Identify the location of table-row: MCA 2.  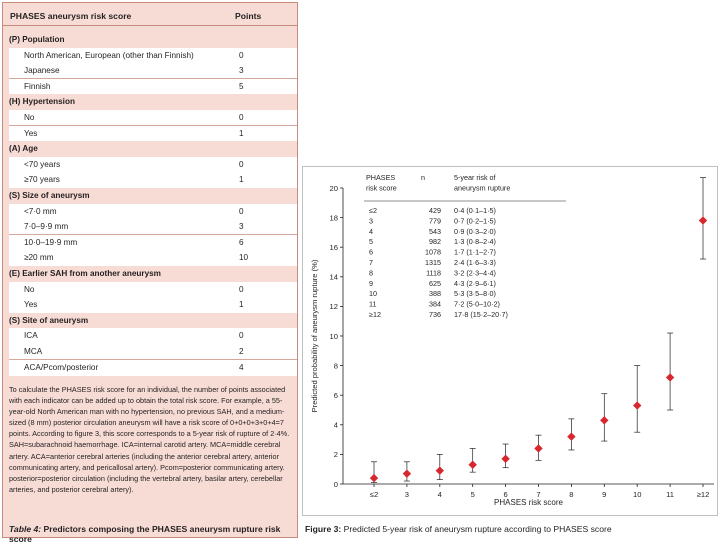
(153, 352).